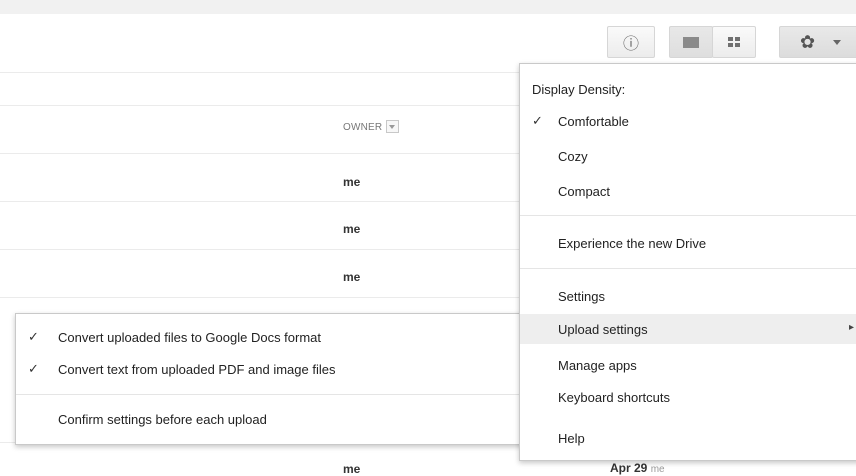 This screenshot has width=856, height=476. I want to click on option-label: Compact, so click(584, 191).